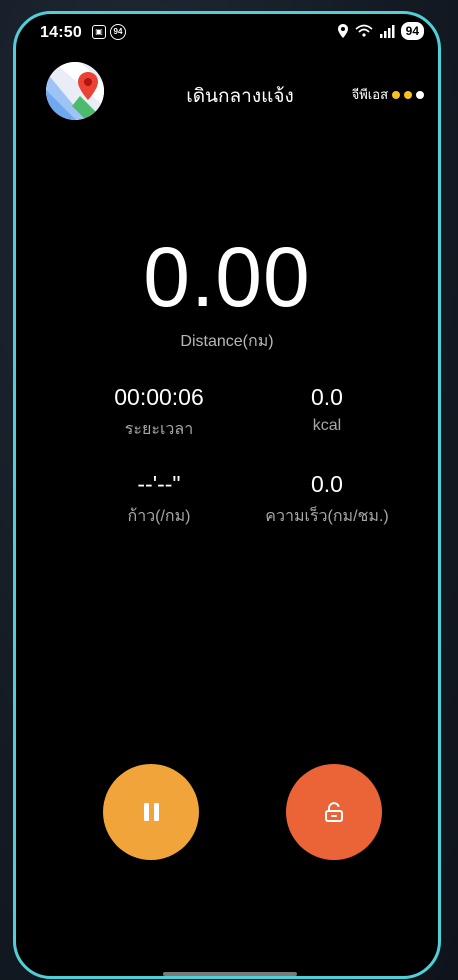 The image size is (458, 980). What do you see at coordinates (412, 31) in the screenshot?
I see `battery-icon: 94` at bounding box center [412, 31].